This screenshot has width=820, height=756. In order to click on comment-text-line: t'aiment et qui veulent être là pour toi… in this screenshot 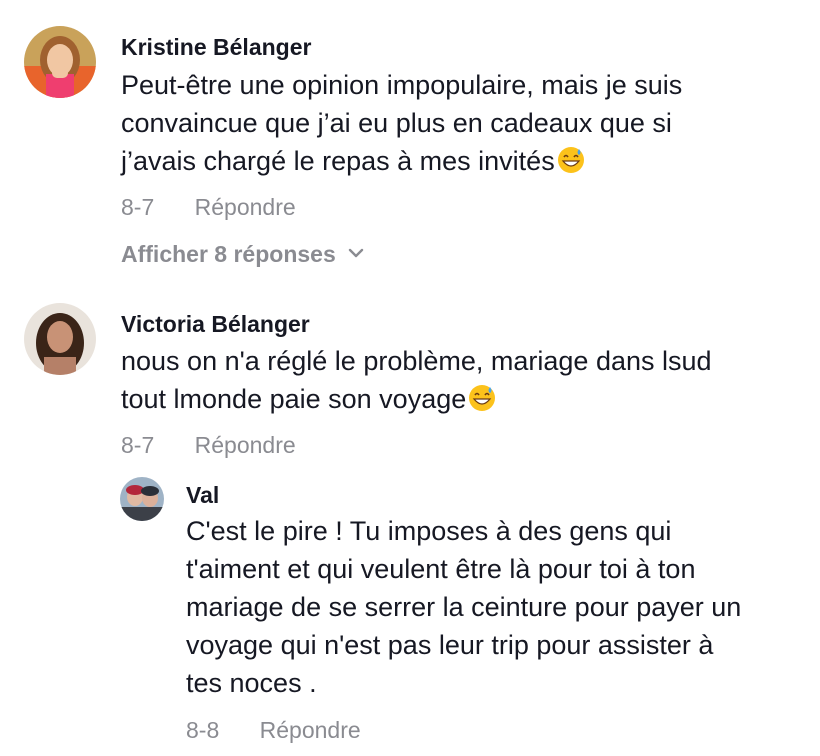, I will do `click(441, 569)`.